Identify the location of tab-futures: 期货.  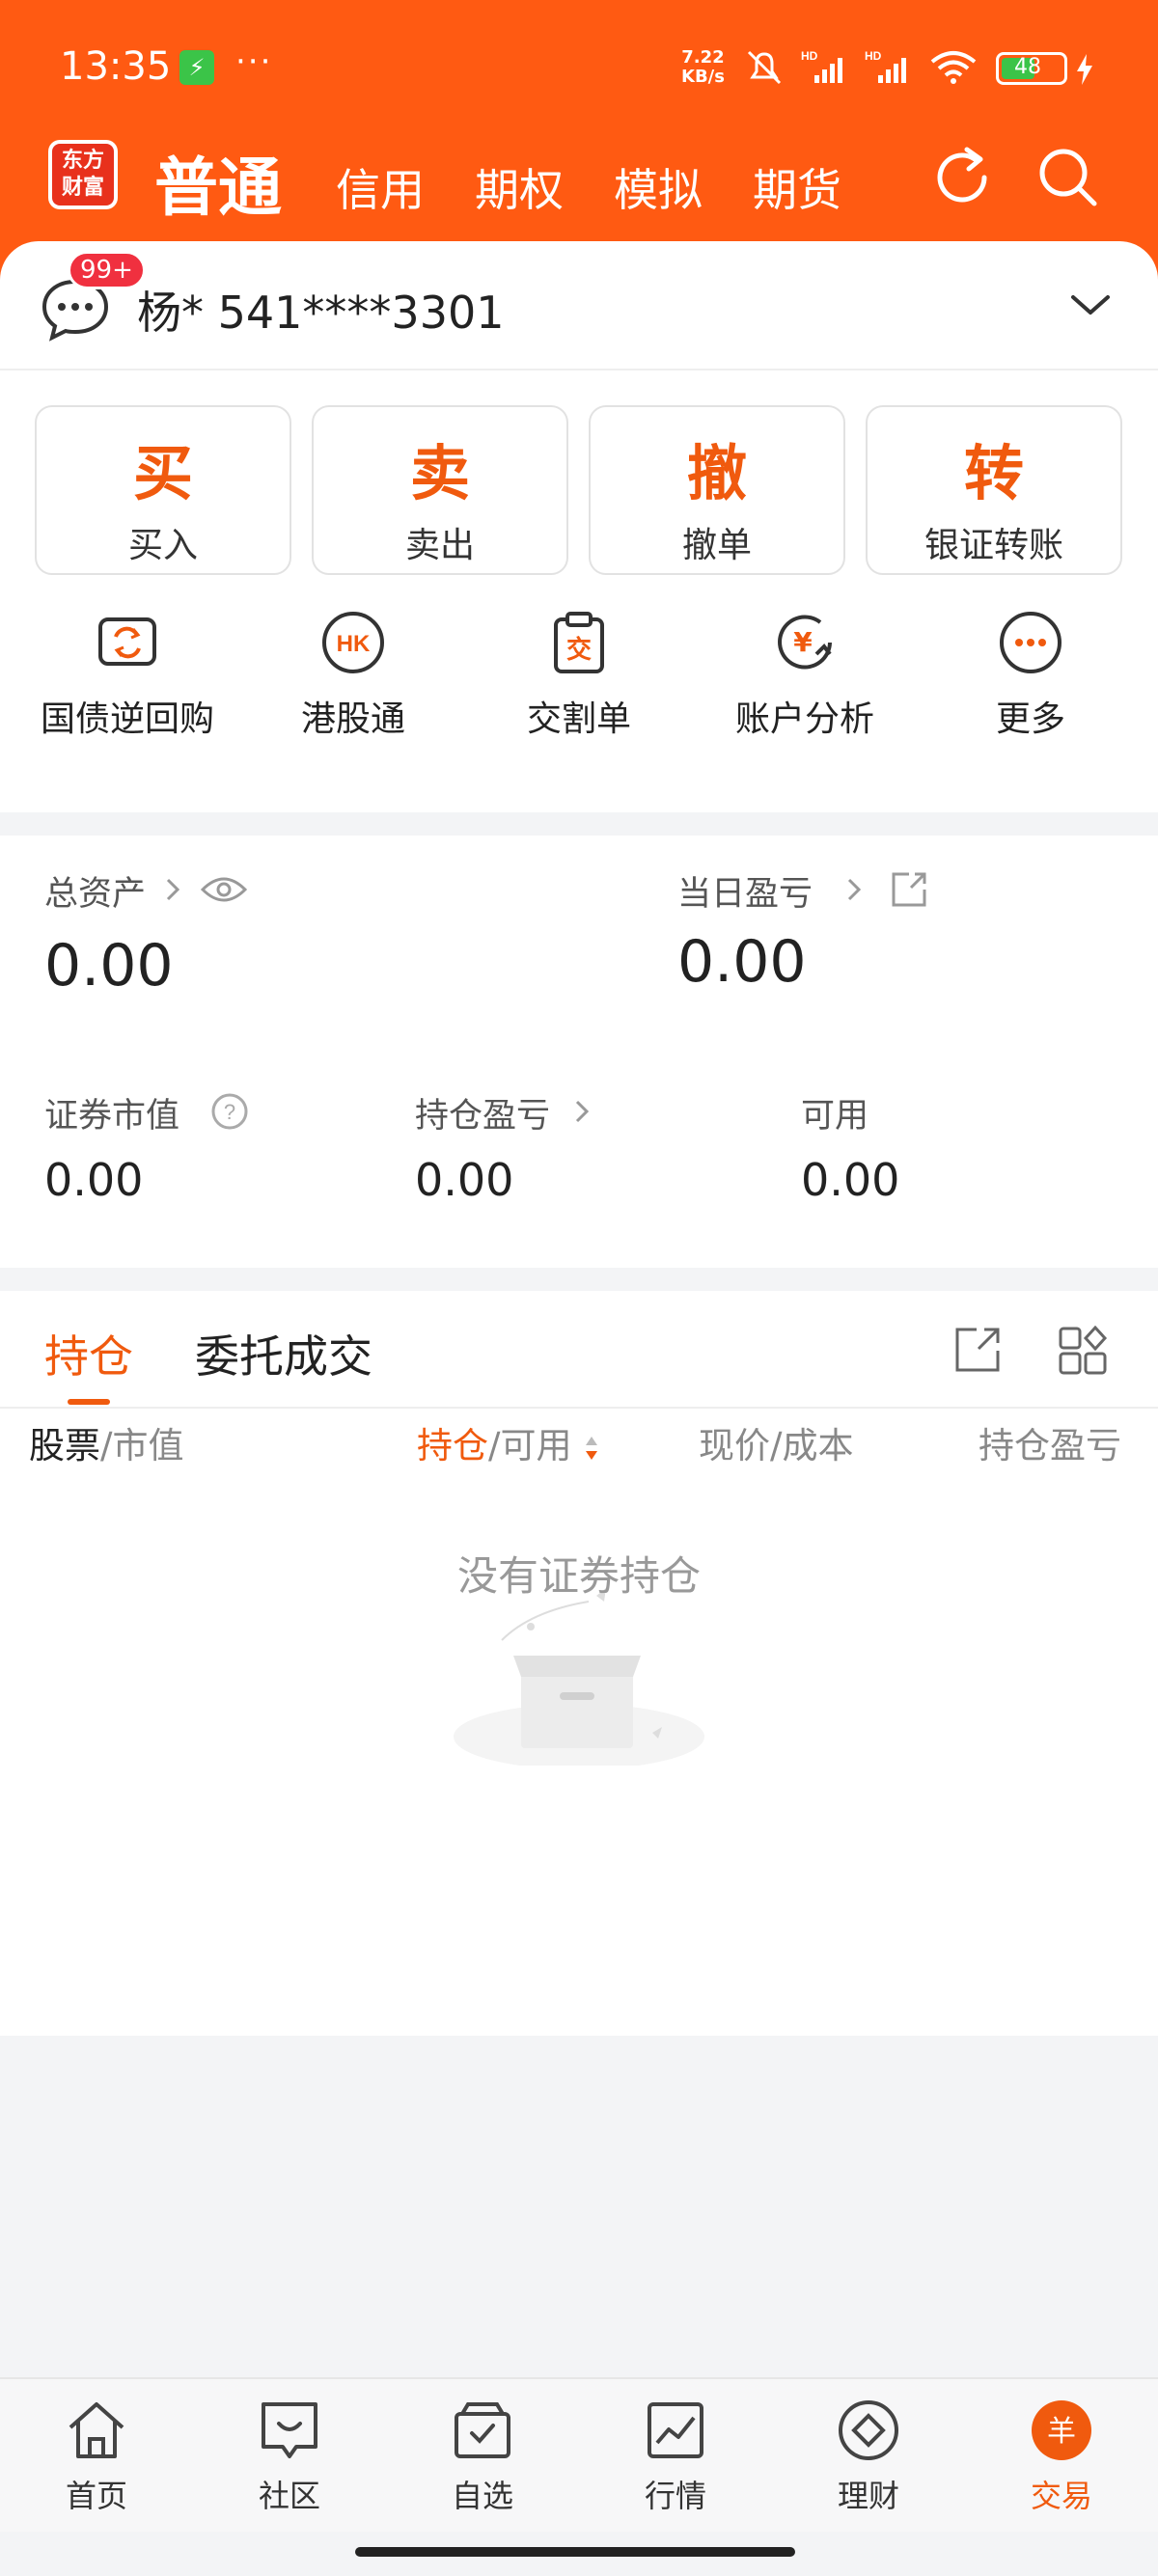
(797, 187).